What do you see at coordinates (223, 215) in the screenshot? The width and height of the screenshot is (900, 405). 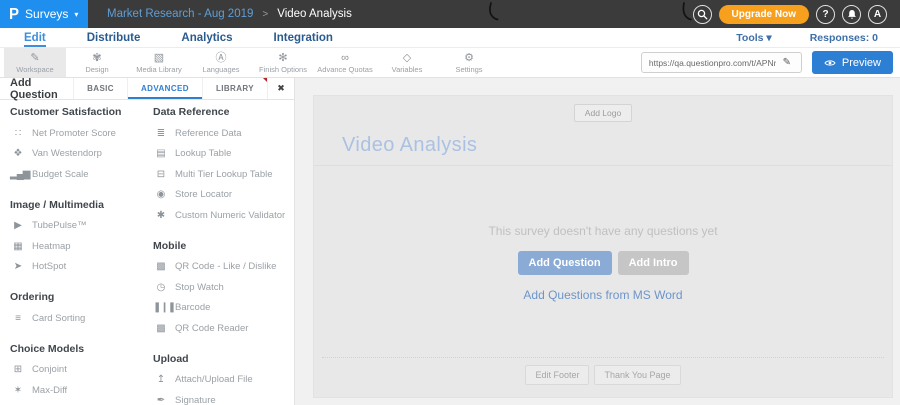 I see `question-type-custom-numeric-validator: ✱ Custom Numeric Validator` at bounding box center [223, 215].